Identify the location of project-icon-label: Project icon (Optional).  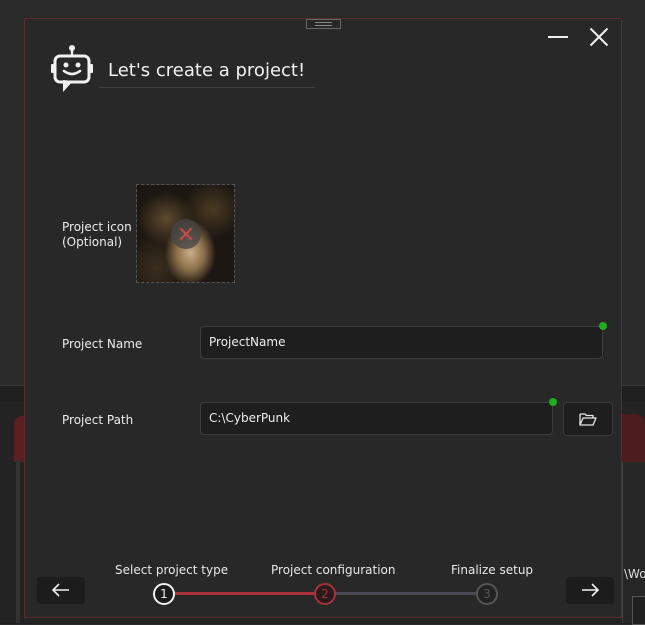
(97, 235).